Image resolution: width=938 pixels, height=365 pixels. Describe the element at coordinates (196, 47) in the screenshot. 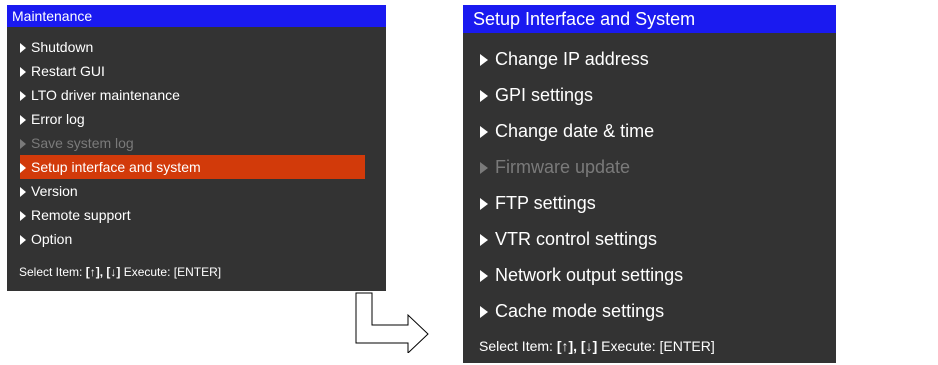

I see `menu-item-shutdown: Shutdown` at that location.